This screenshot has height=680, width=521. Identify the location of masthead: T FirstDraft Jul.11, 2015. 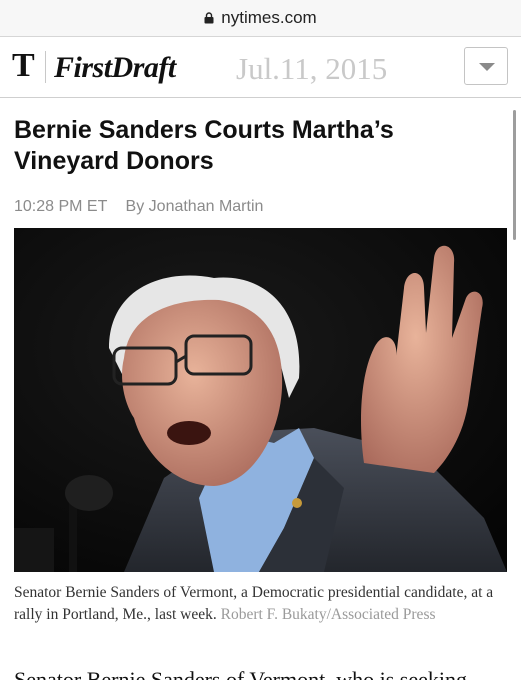
(260, 67).